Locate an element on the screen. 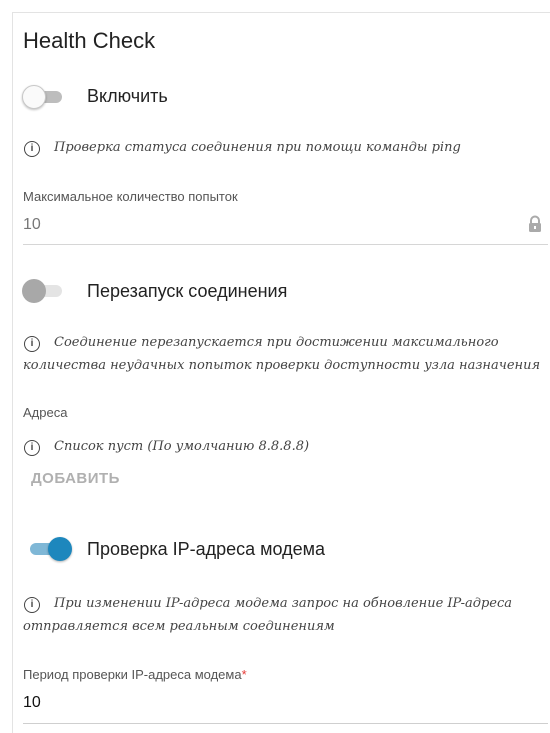  restart-label: Перезапуск соединения is located at coordinates (187, 291).